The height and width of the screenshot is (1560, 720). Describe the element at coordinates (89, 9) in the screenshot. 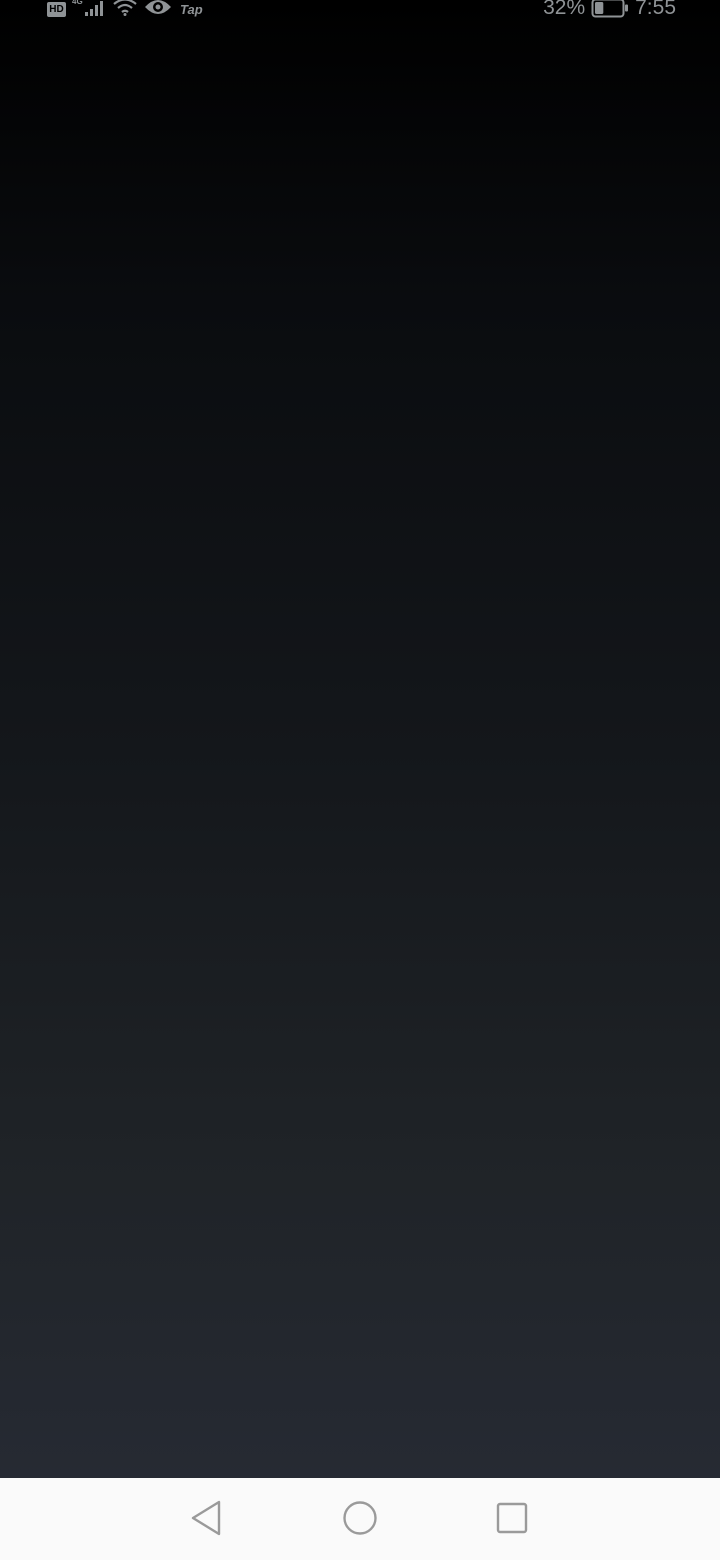

I see `signal-icon: 4G` at that location.